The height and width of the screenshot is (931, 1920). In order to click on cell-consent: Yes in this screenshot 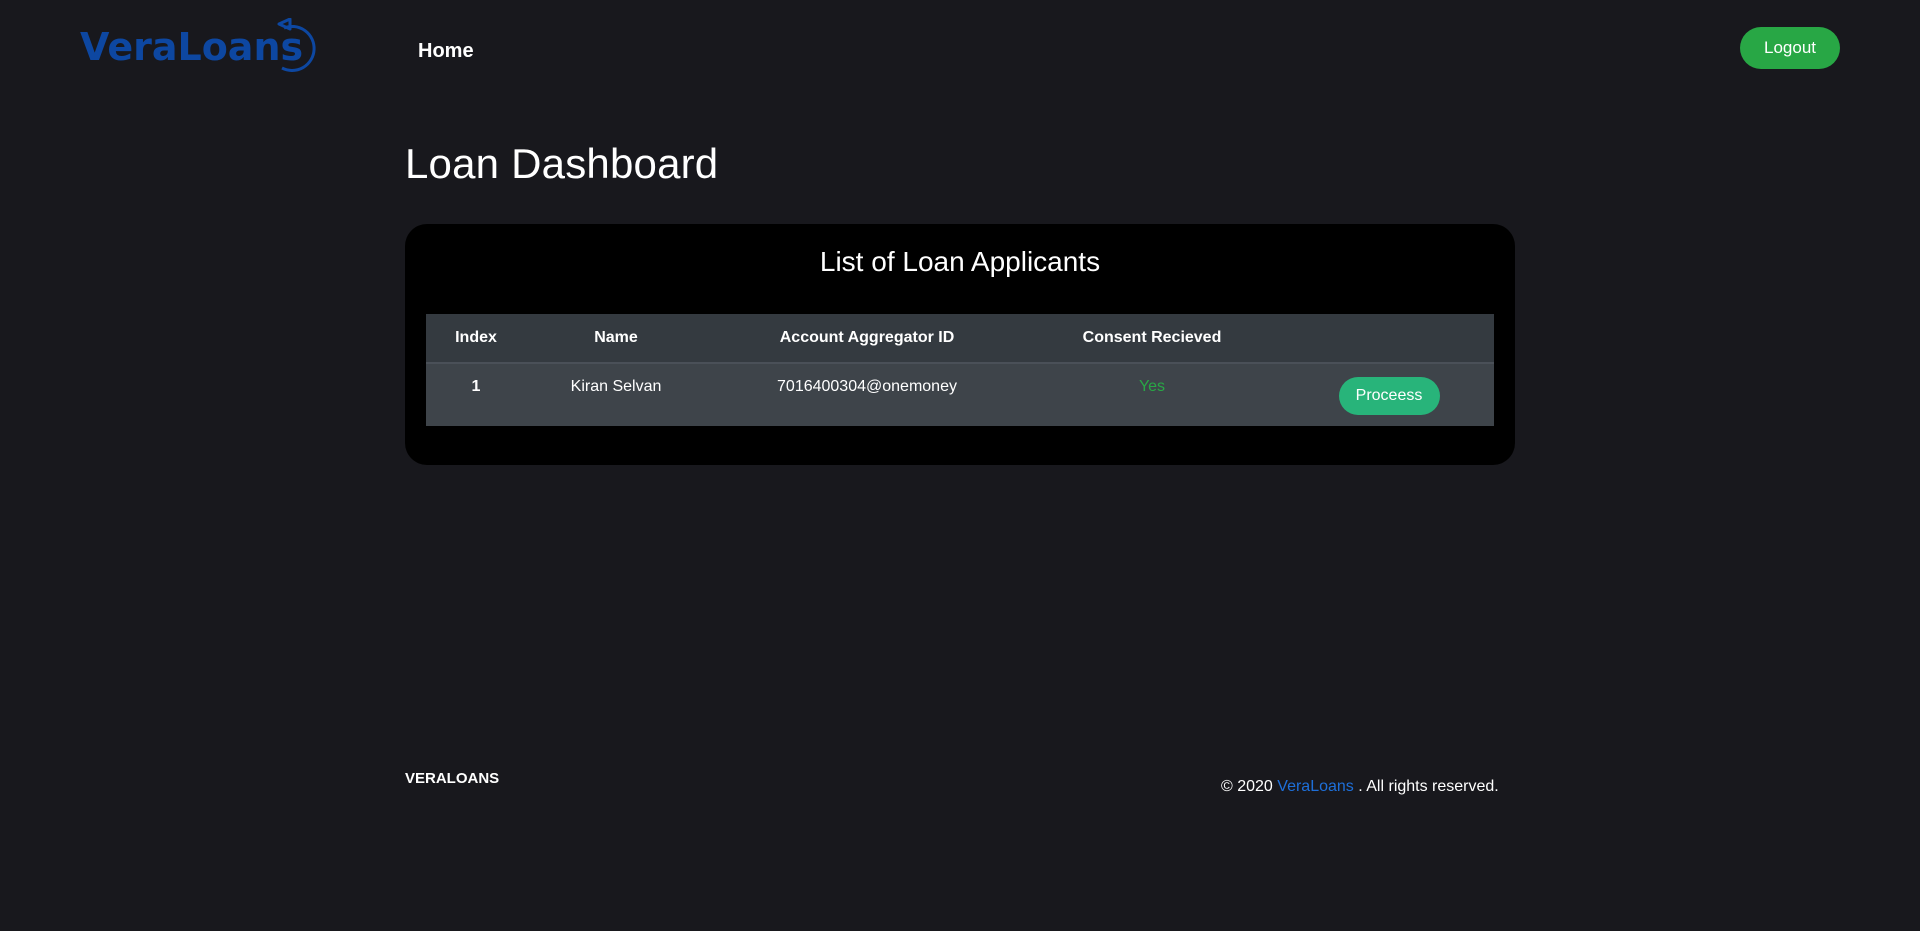, I will do `click(1152, 394)`.